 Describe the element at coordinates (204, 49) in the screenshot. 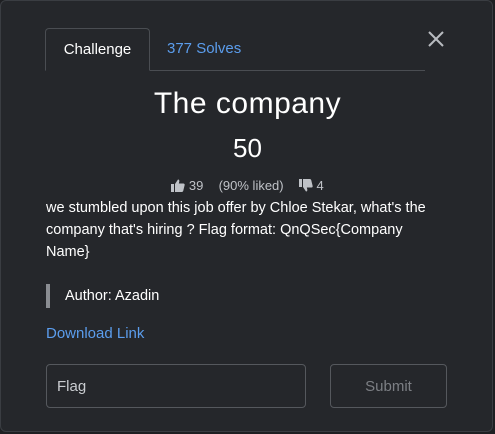

I see `tab-solves: 377 Solves` at that location.